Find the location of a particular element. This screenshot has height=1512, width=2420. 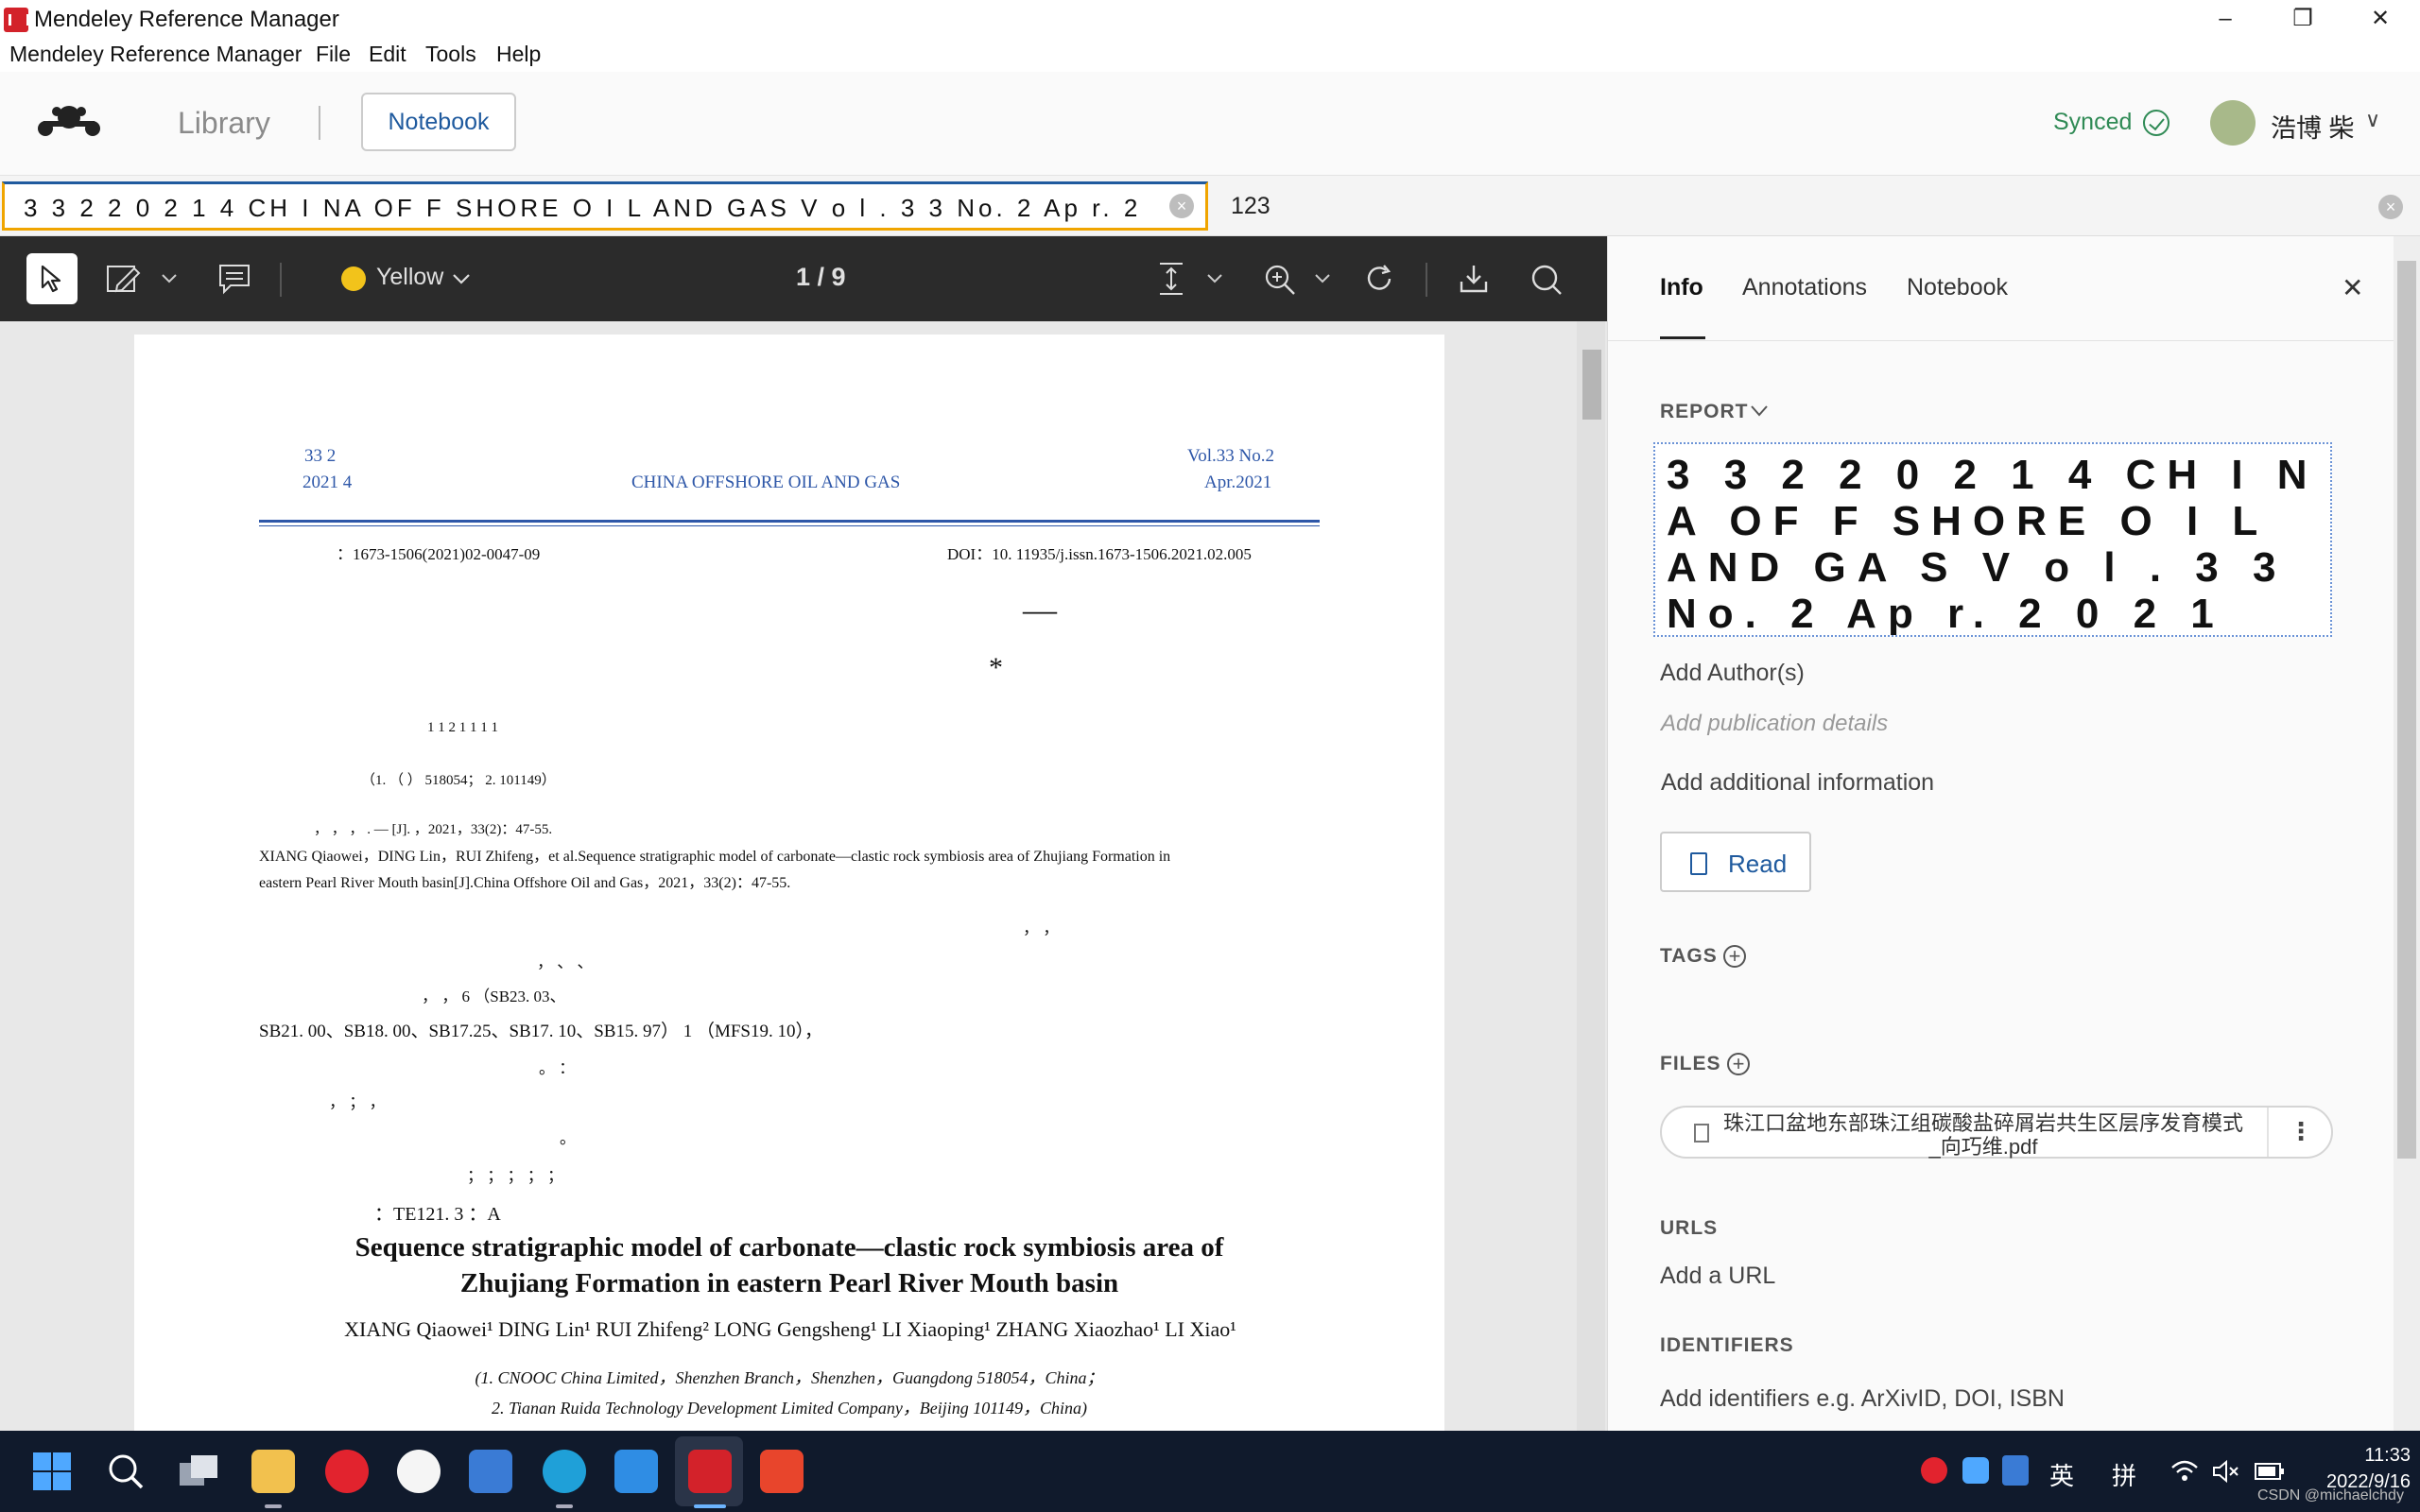

user-name: 浩博 柴 is located at coordinates (2313, 126).